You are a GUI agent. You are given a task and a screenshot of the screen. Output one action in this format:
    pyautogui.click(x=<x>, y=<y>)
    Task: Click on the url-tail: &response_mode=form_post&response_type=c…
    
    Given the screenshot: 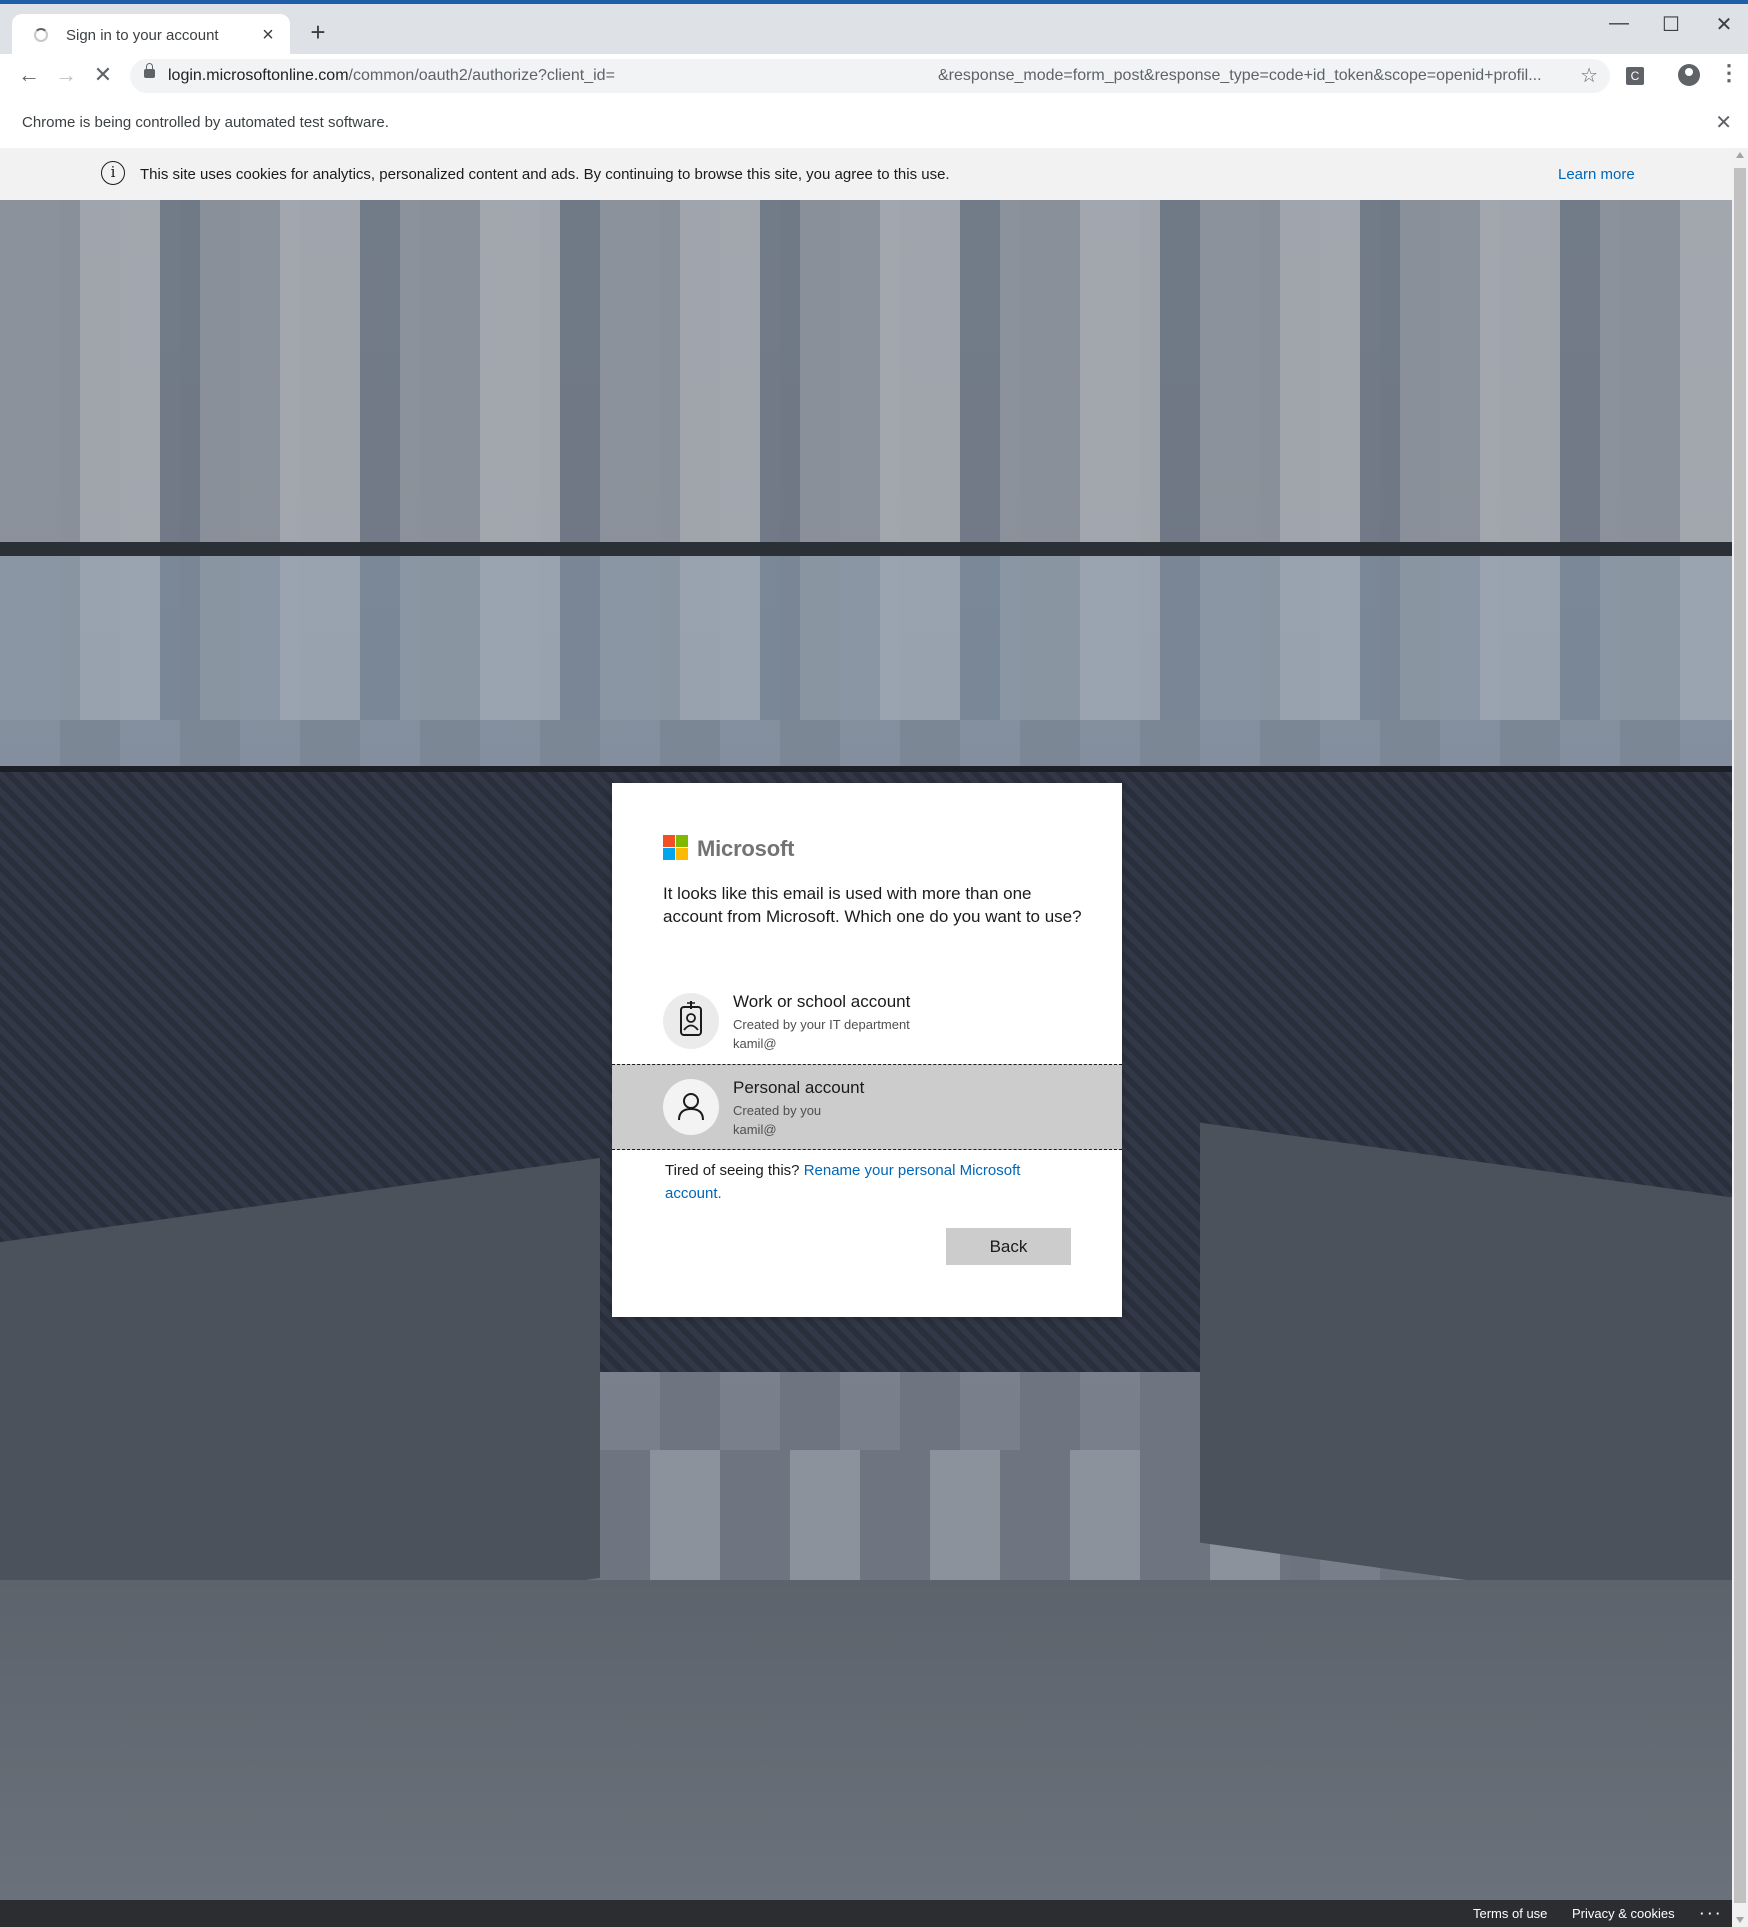 What is the action you would take?
    pyautogui.click(x=1240, y=75)
    